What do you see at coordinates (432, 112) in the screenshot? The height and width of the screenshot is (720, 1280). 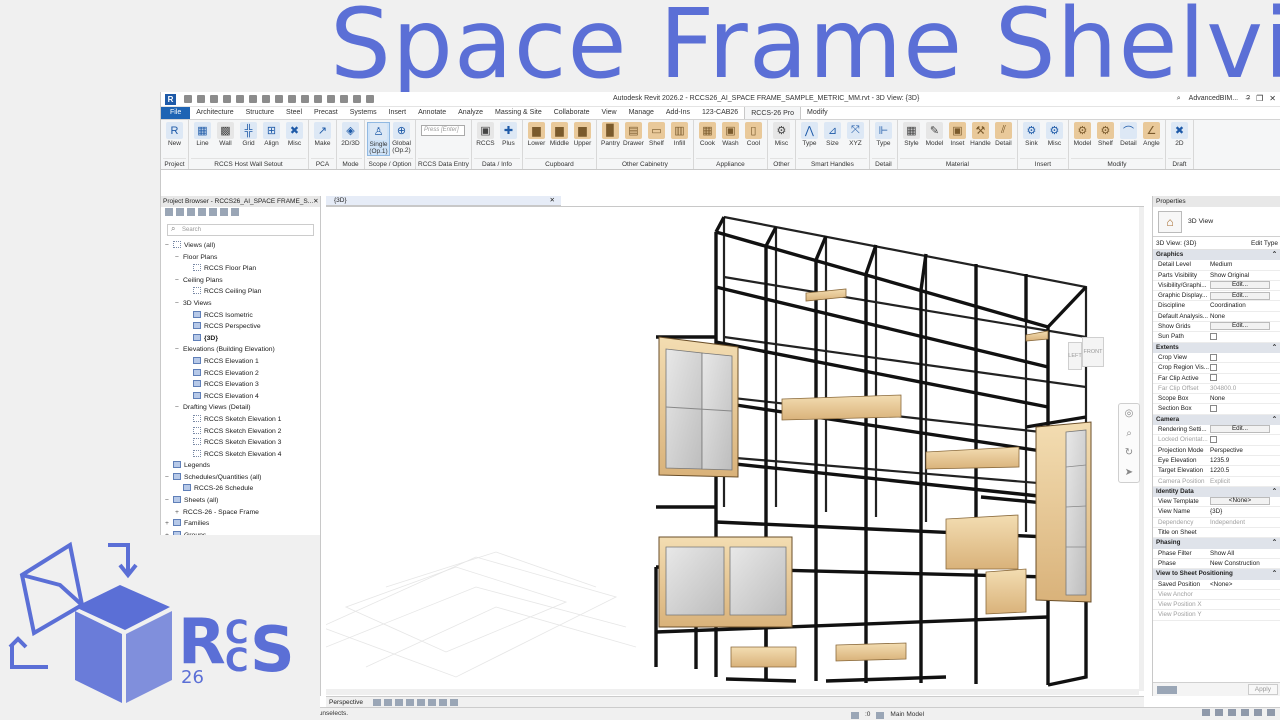 I see `tab-annotate: Annotate` at bounding box center [432, 112].